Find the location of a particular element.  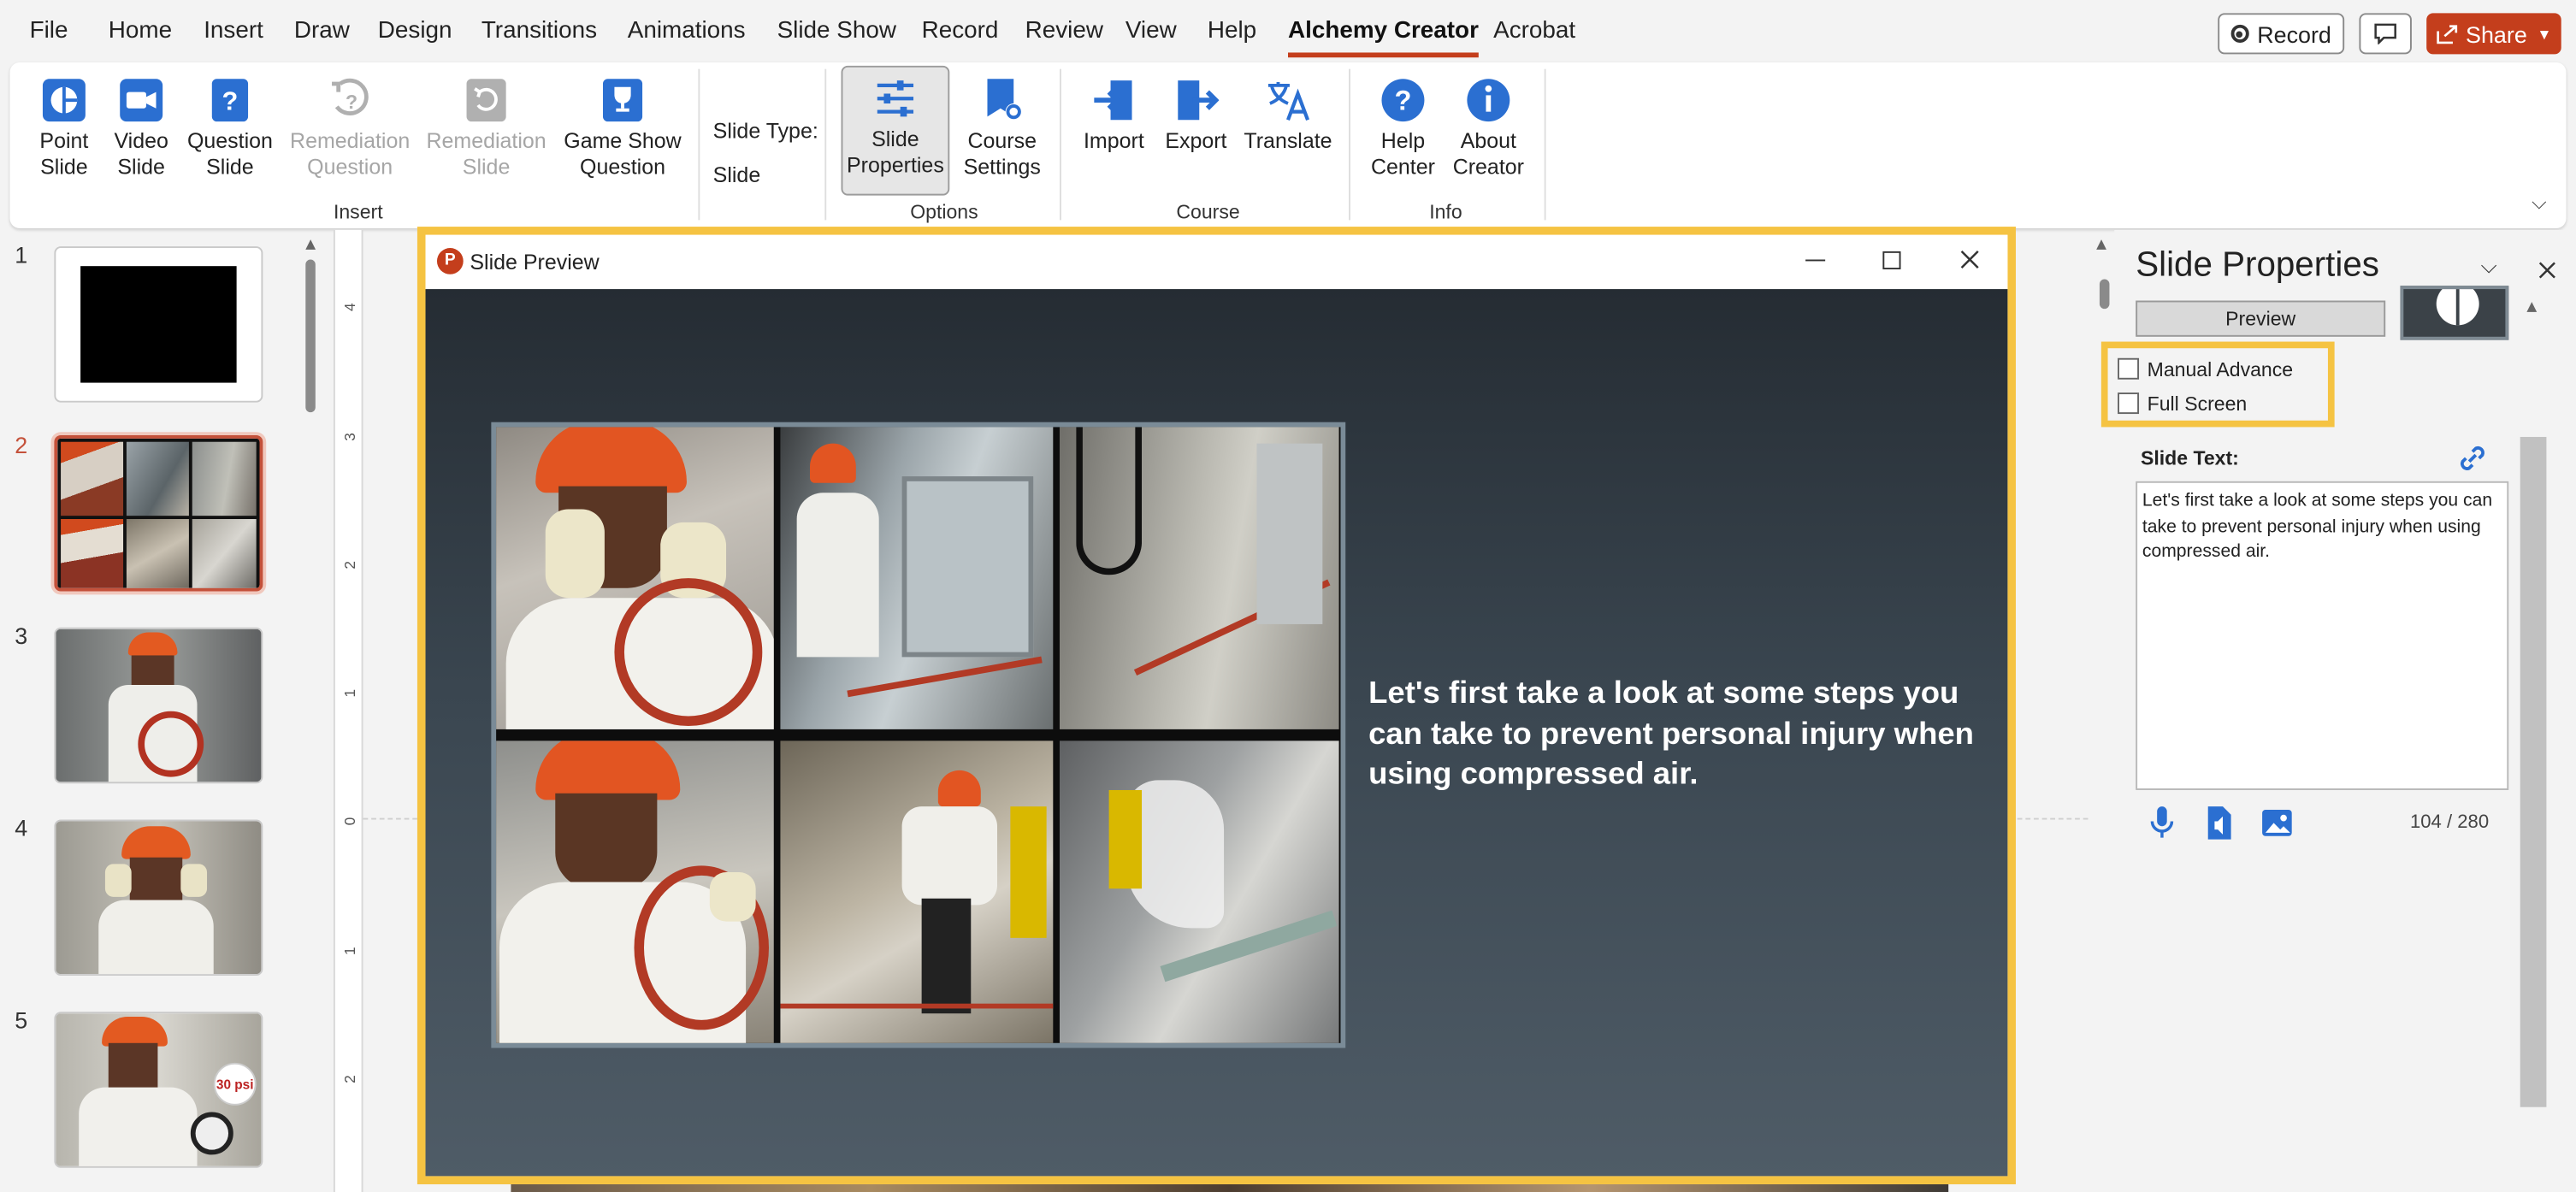

slide-thumbnail-5: 30 psi is located at coordinates (158, 1090).